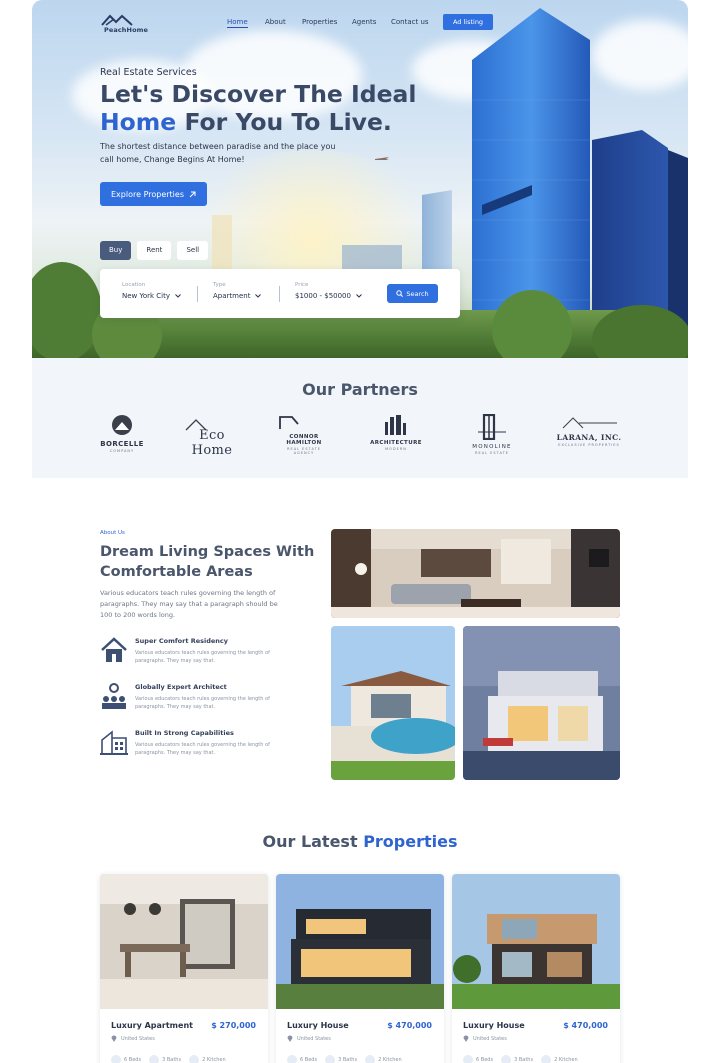 This screenshot has width=720, height=1063. I want to click on explore-label: Explore Properties, so click(147, 194).